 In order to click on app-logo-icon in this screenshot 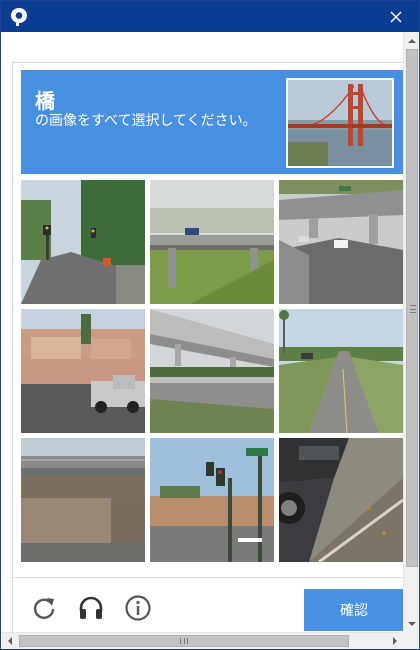, I will do `click(19, 17)`.